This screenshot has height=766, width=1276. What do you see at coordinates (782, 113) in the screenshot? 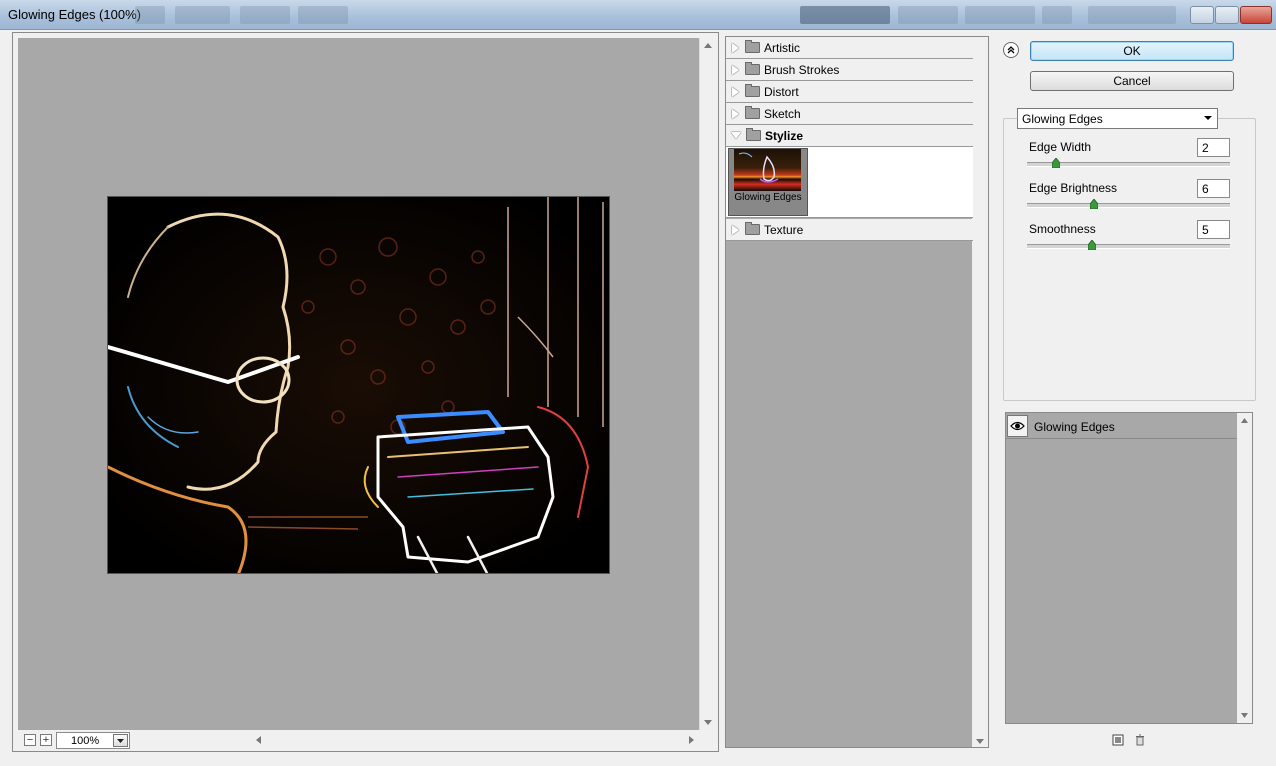
I see `folder-label: Sketch` at bounding box center [782, 113].